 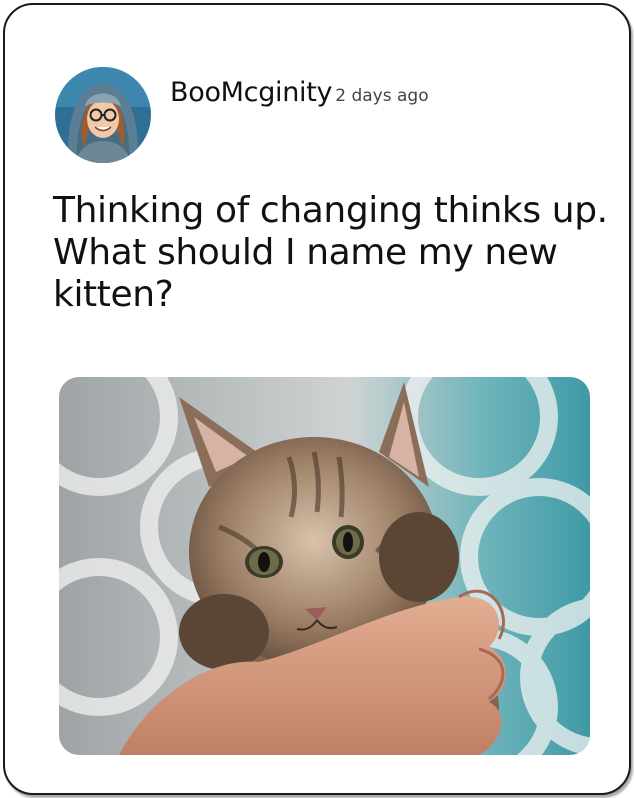 What do you see at coordinates (251, 92) in the screenshot?
I see `username-link: BooMcginity` at bounding box center [251, 92].